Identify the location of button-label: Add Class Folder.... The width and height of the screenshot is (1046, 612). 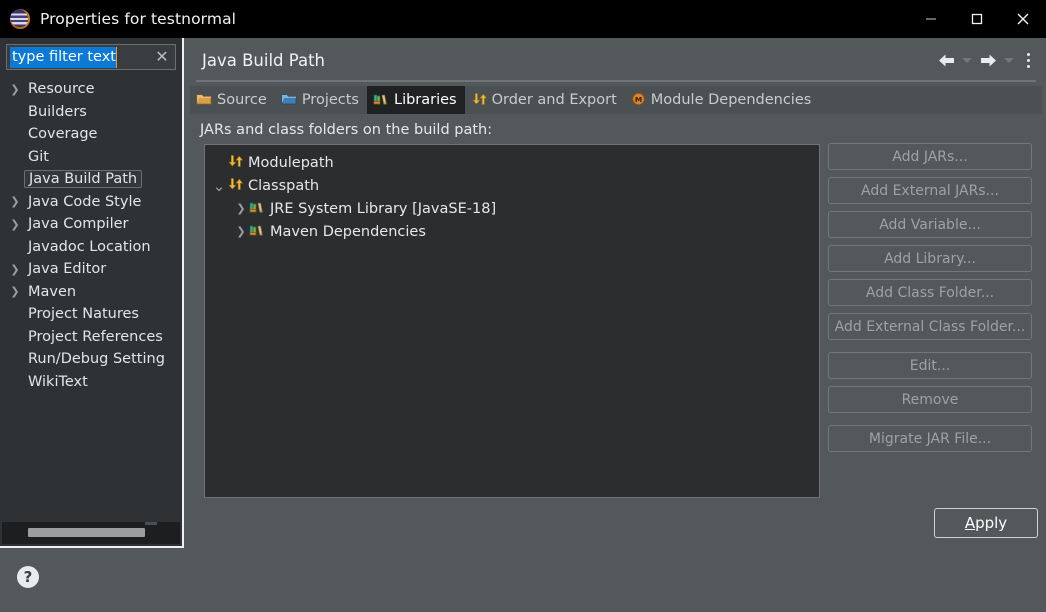
(930, 292).